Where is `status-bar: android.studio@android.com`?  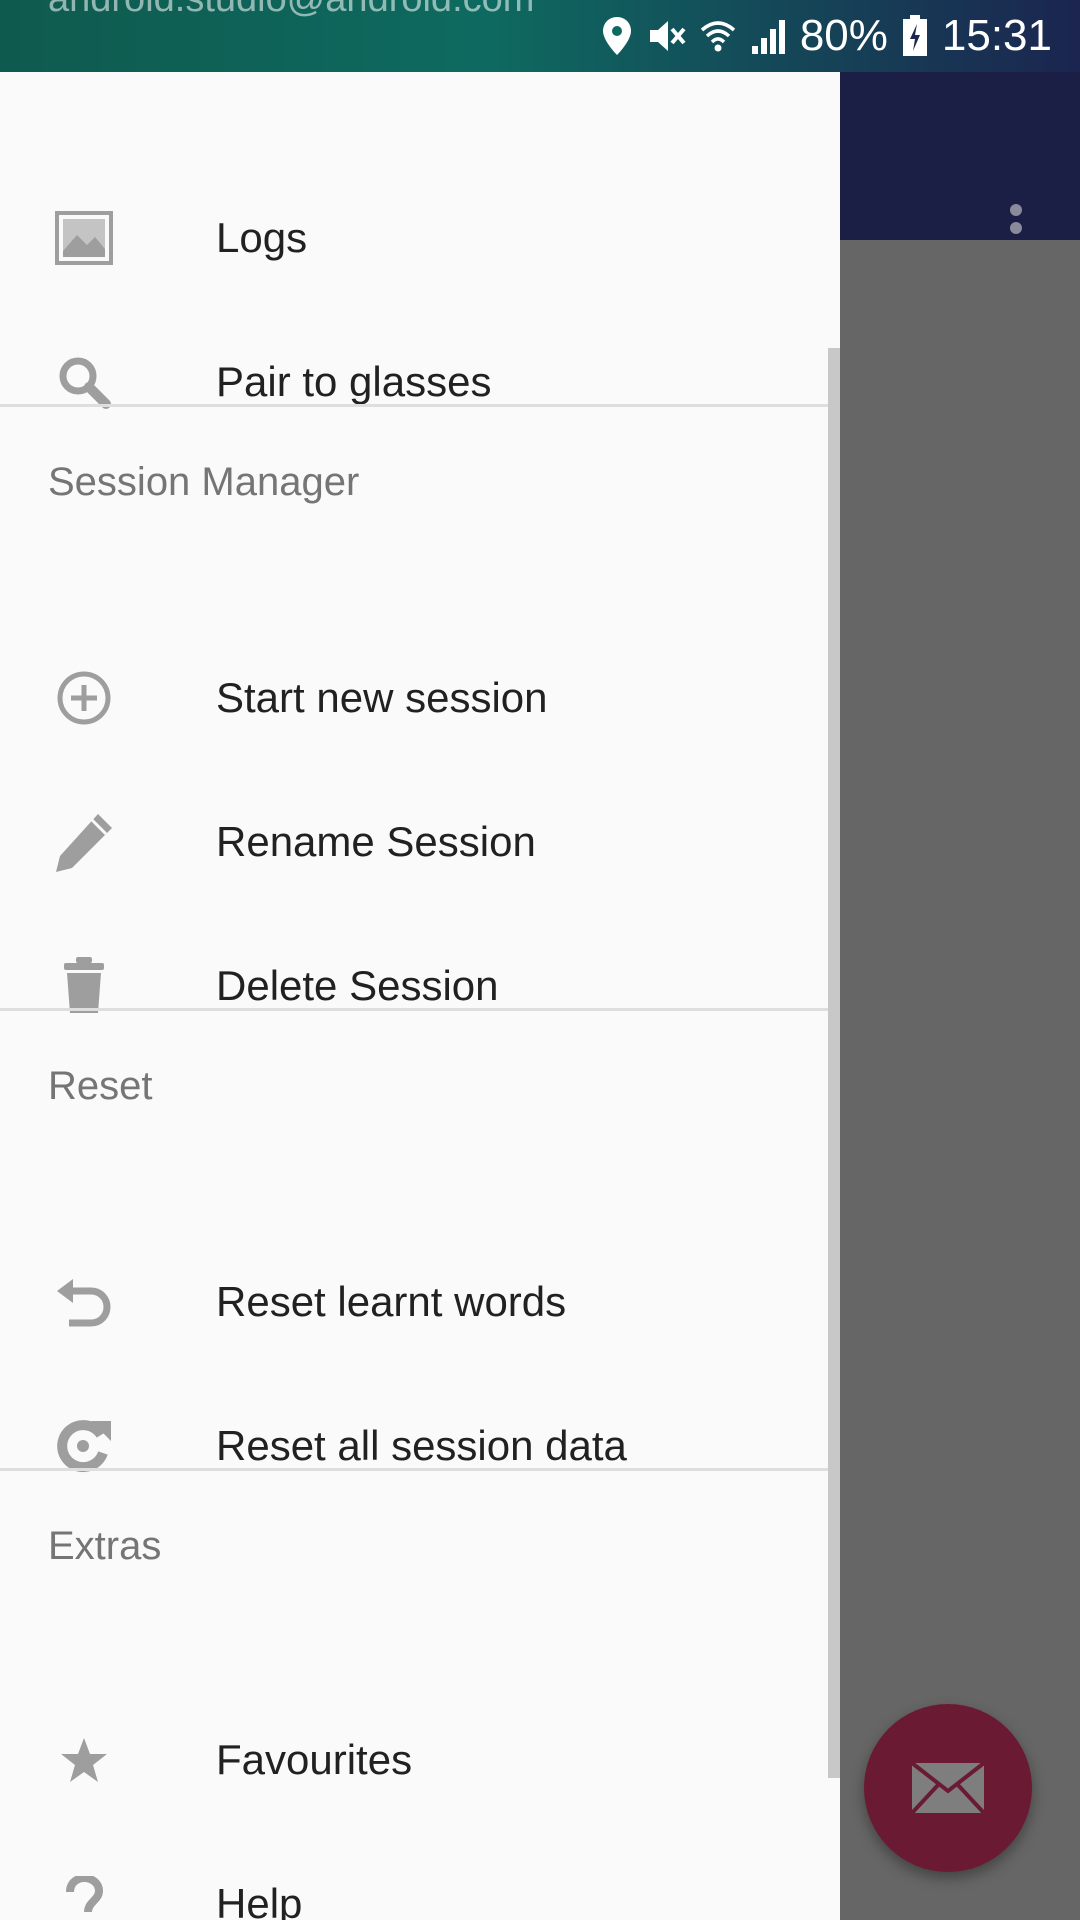
status-bar: android.studio@android.com is located at coordinates (540, 36).